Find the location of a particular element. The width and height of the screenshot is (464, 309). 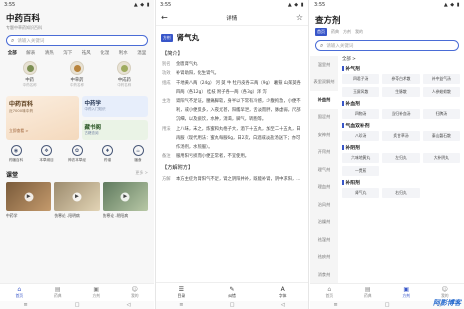

shortcut-compendium: ❖ 本草纲目 is located at coordinates (47, 154).